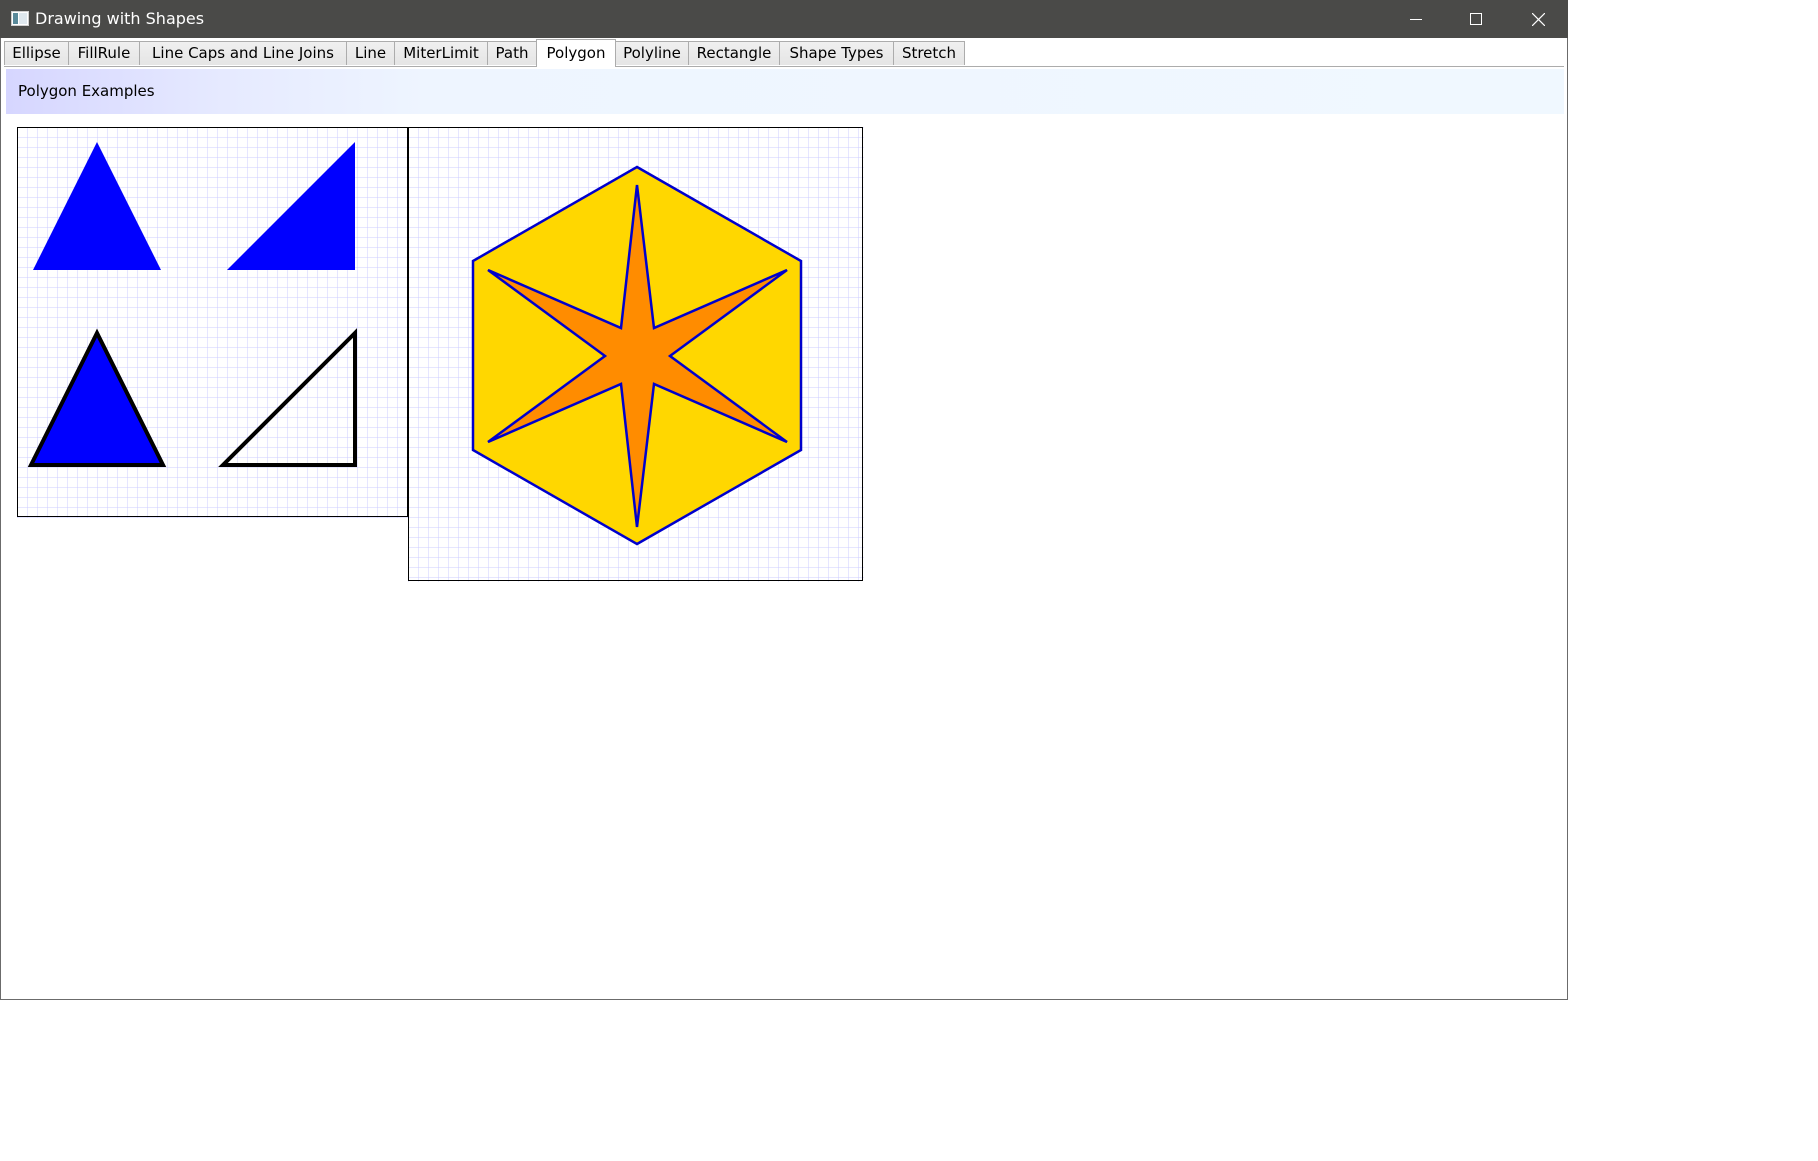  What do you see at coordinates (576, 53) in the screenshot?
I see `tab-polygon: Polygon` at bounding box center [576, 53].